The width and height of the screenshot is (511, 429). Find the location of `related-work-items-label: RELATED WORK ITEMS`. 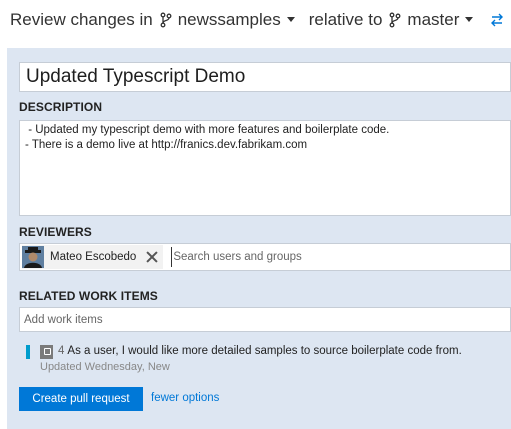

related-work-items-label: RELATED WORK ITEMS is located at coordinates (88, 296).